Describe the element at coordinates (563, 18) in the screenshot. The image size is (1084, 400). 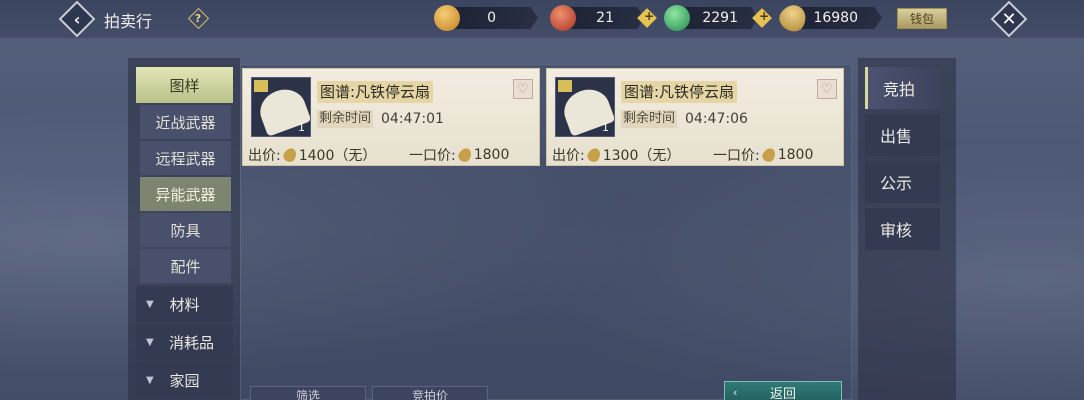
I see `red-orb-icon` at that location.